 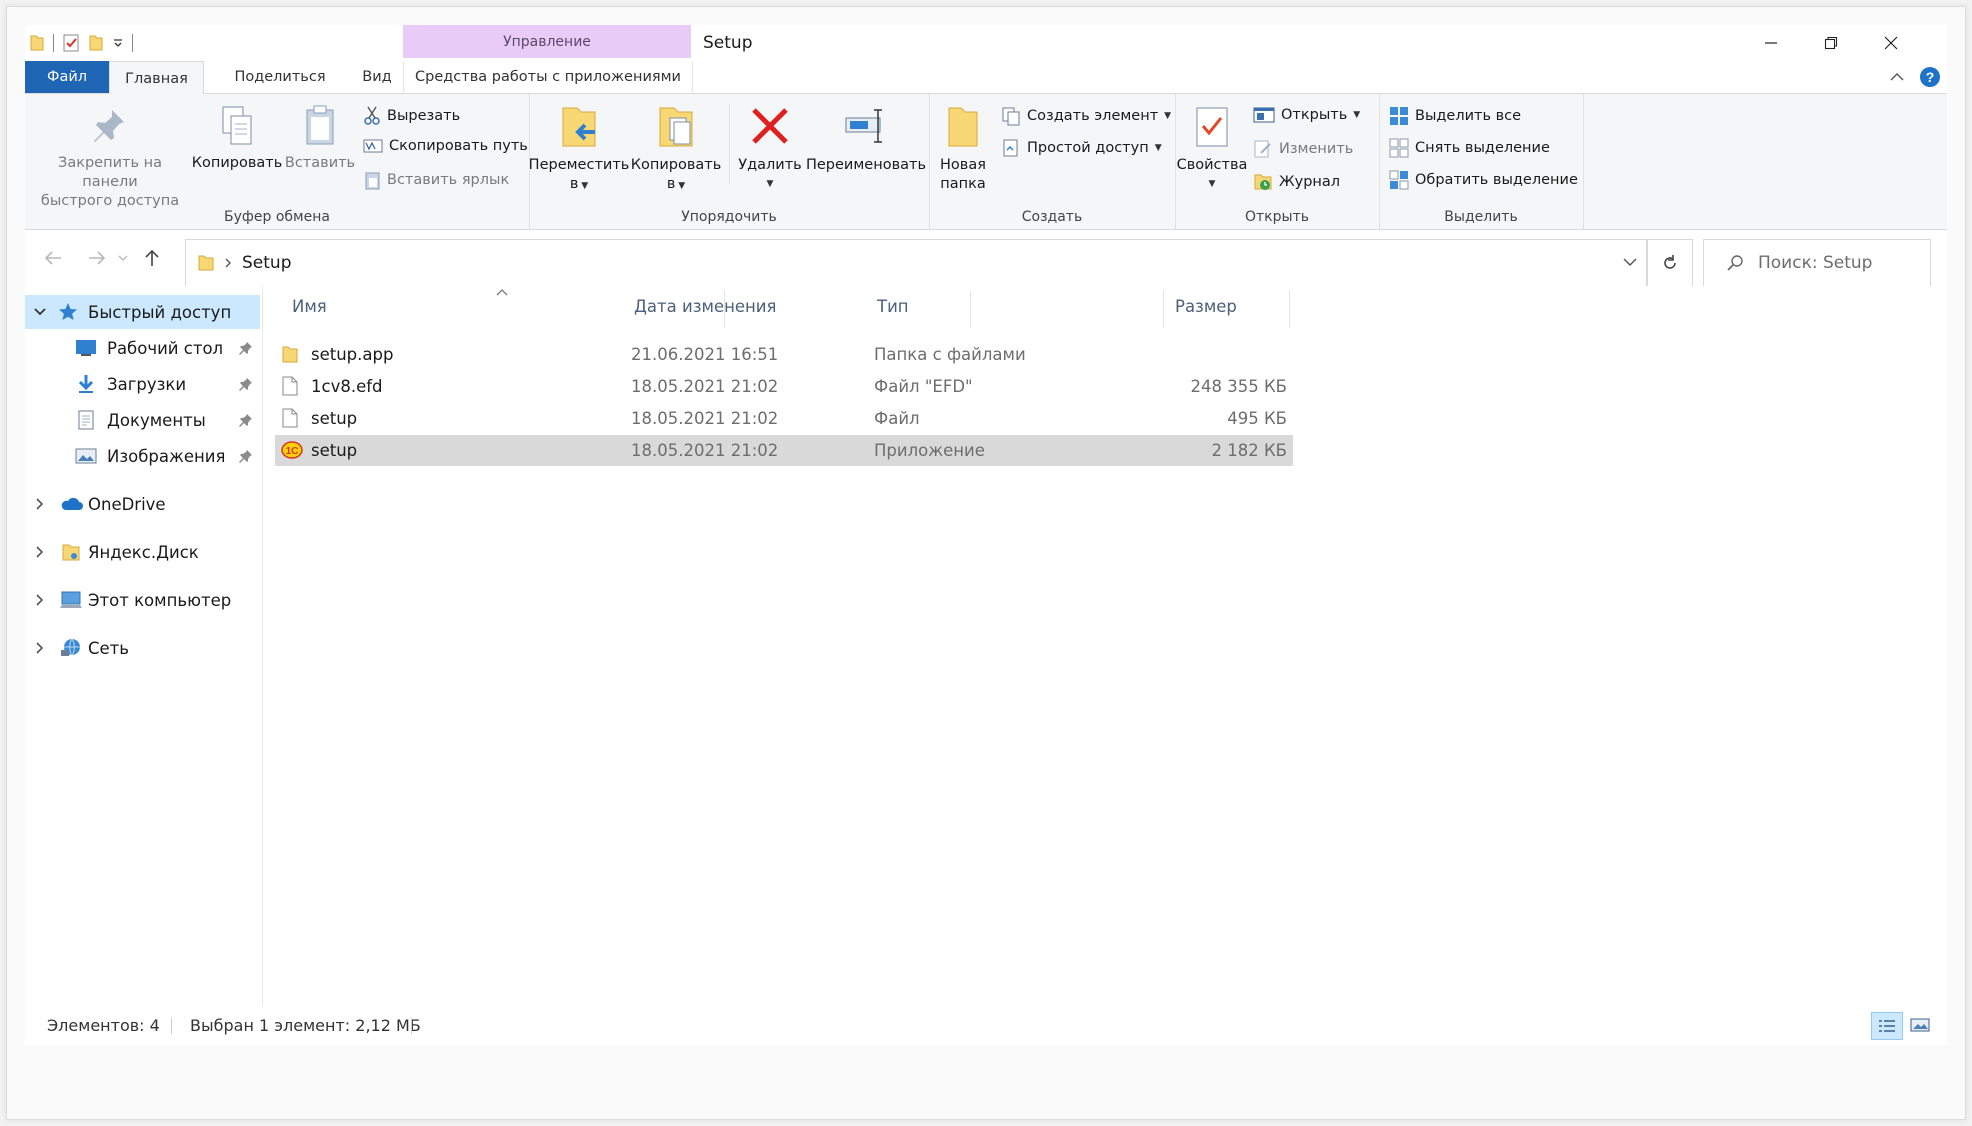 I want to click on copy-path-label: Скопировать путь, so click(x=458, y=146).